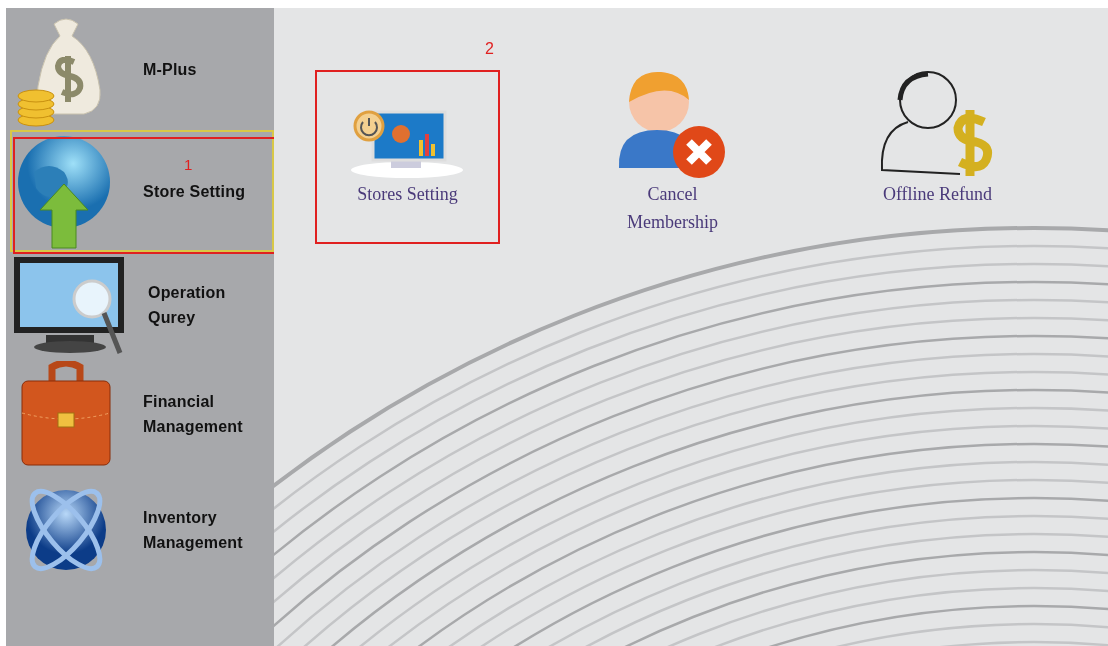 The height and width of the screenshot is (646, 1108). I want to click on app-tile: Stores Setting, so click(407, 143).